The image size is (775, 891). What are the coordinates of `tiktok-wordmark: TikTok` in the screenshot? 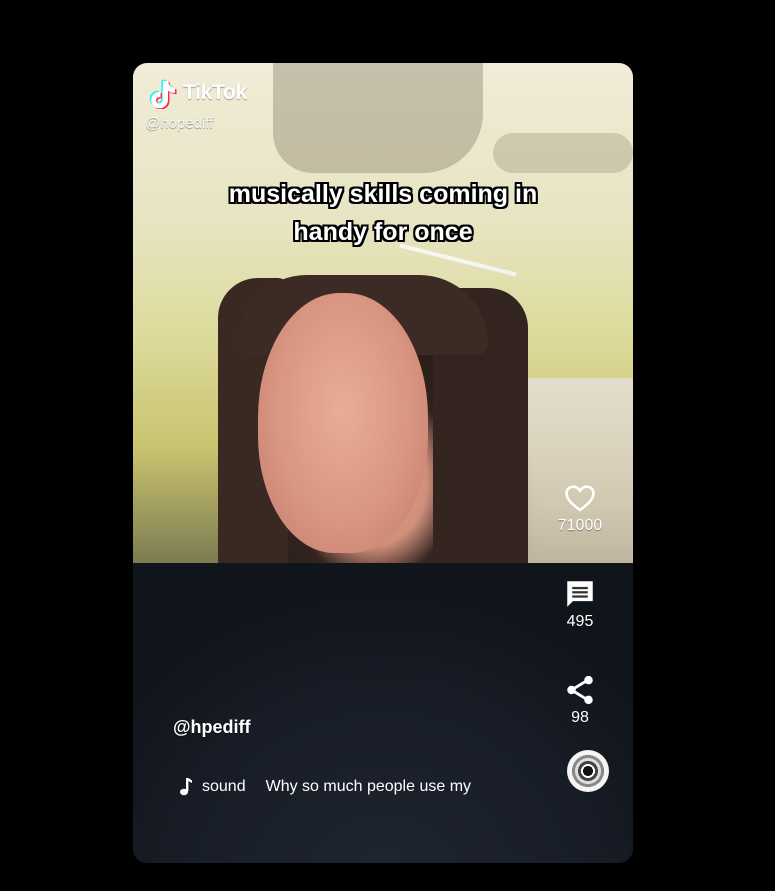 It's located at (215, 92).